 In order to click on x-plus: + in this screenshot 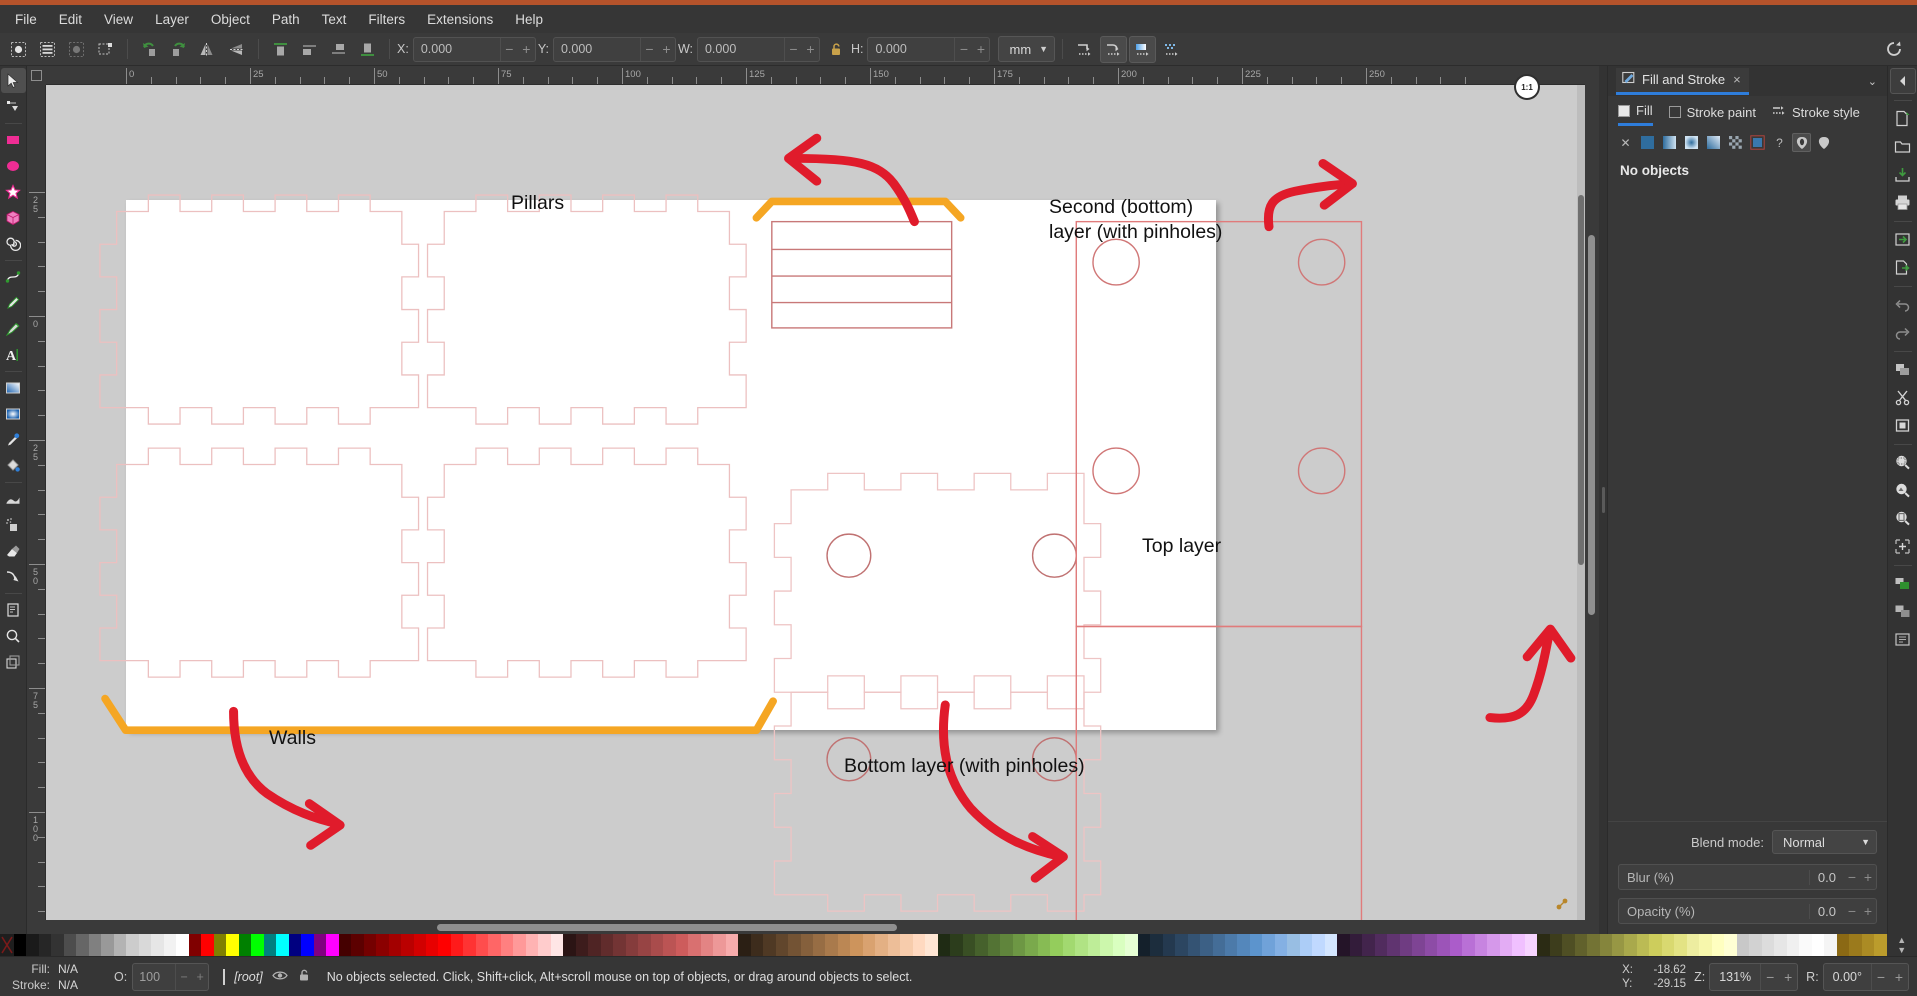, I will do `click(526, 49)`.